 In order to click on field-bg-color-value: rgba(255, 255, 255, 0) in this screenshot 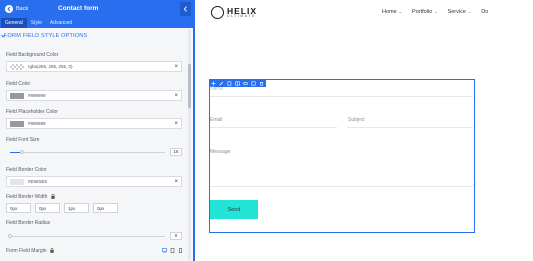, I will do `click(50, 66)`.